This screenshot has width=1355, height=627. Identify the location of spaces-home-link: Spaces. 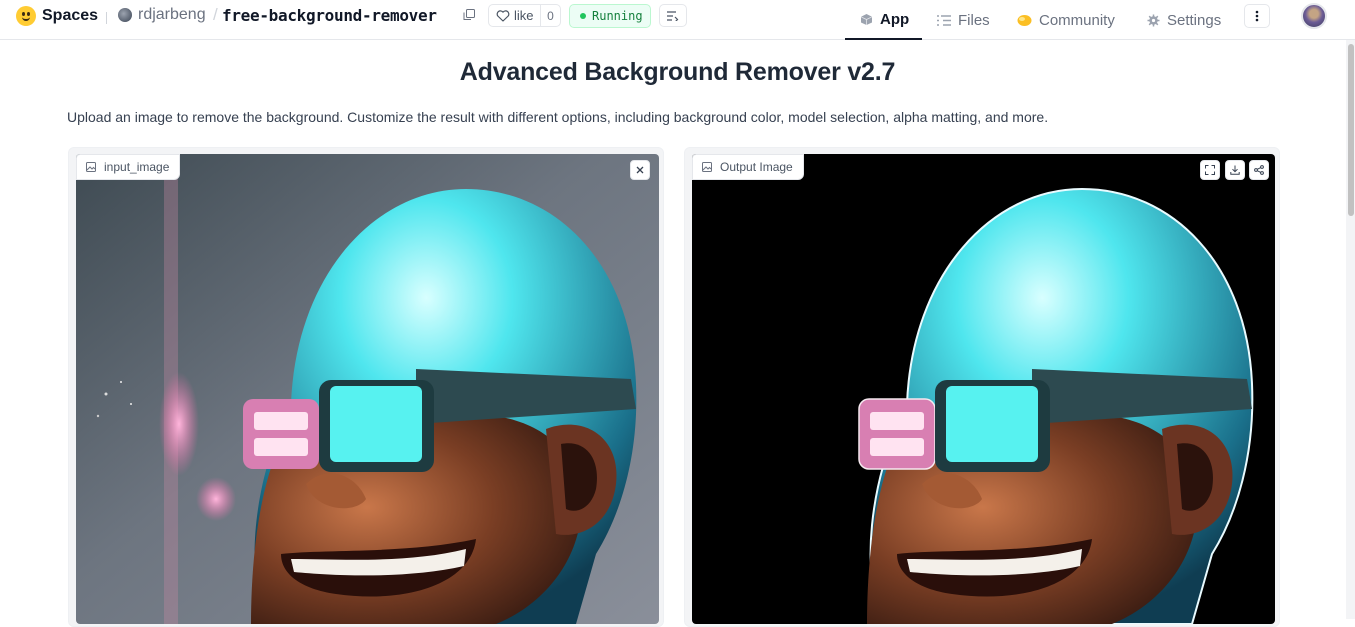
(57, 16).